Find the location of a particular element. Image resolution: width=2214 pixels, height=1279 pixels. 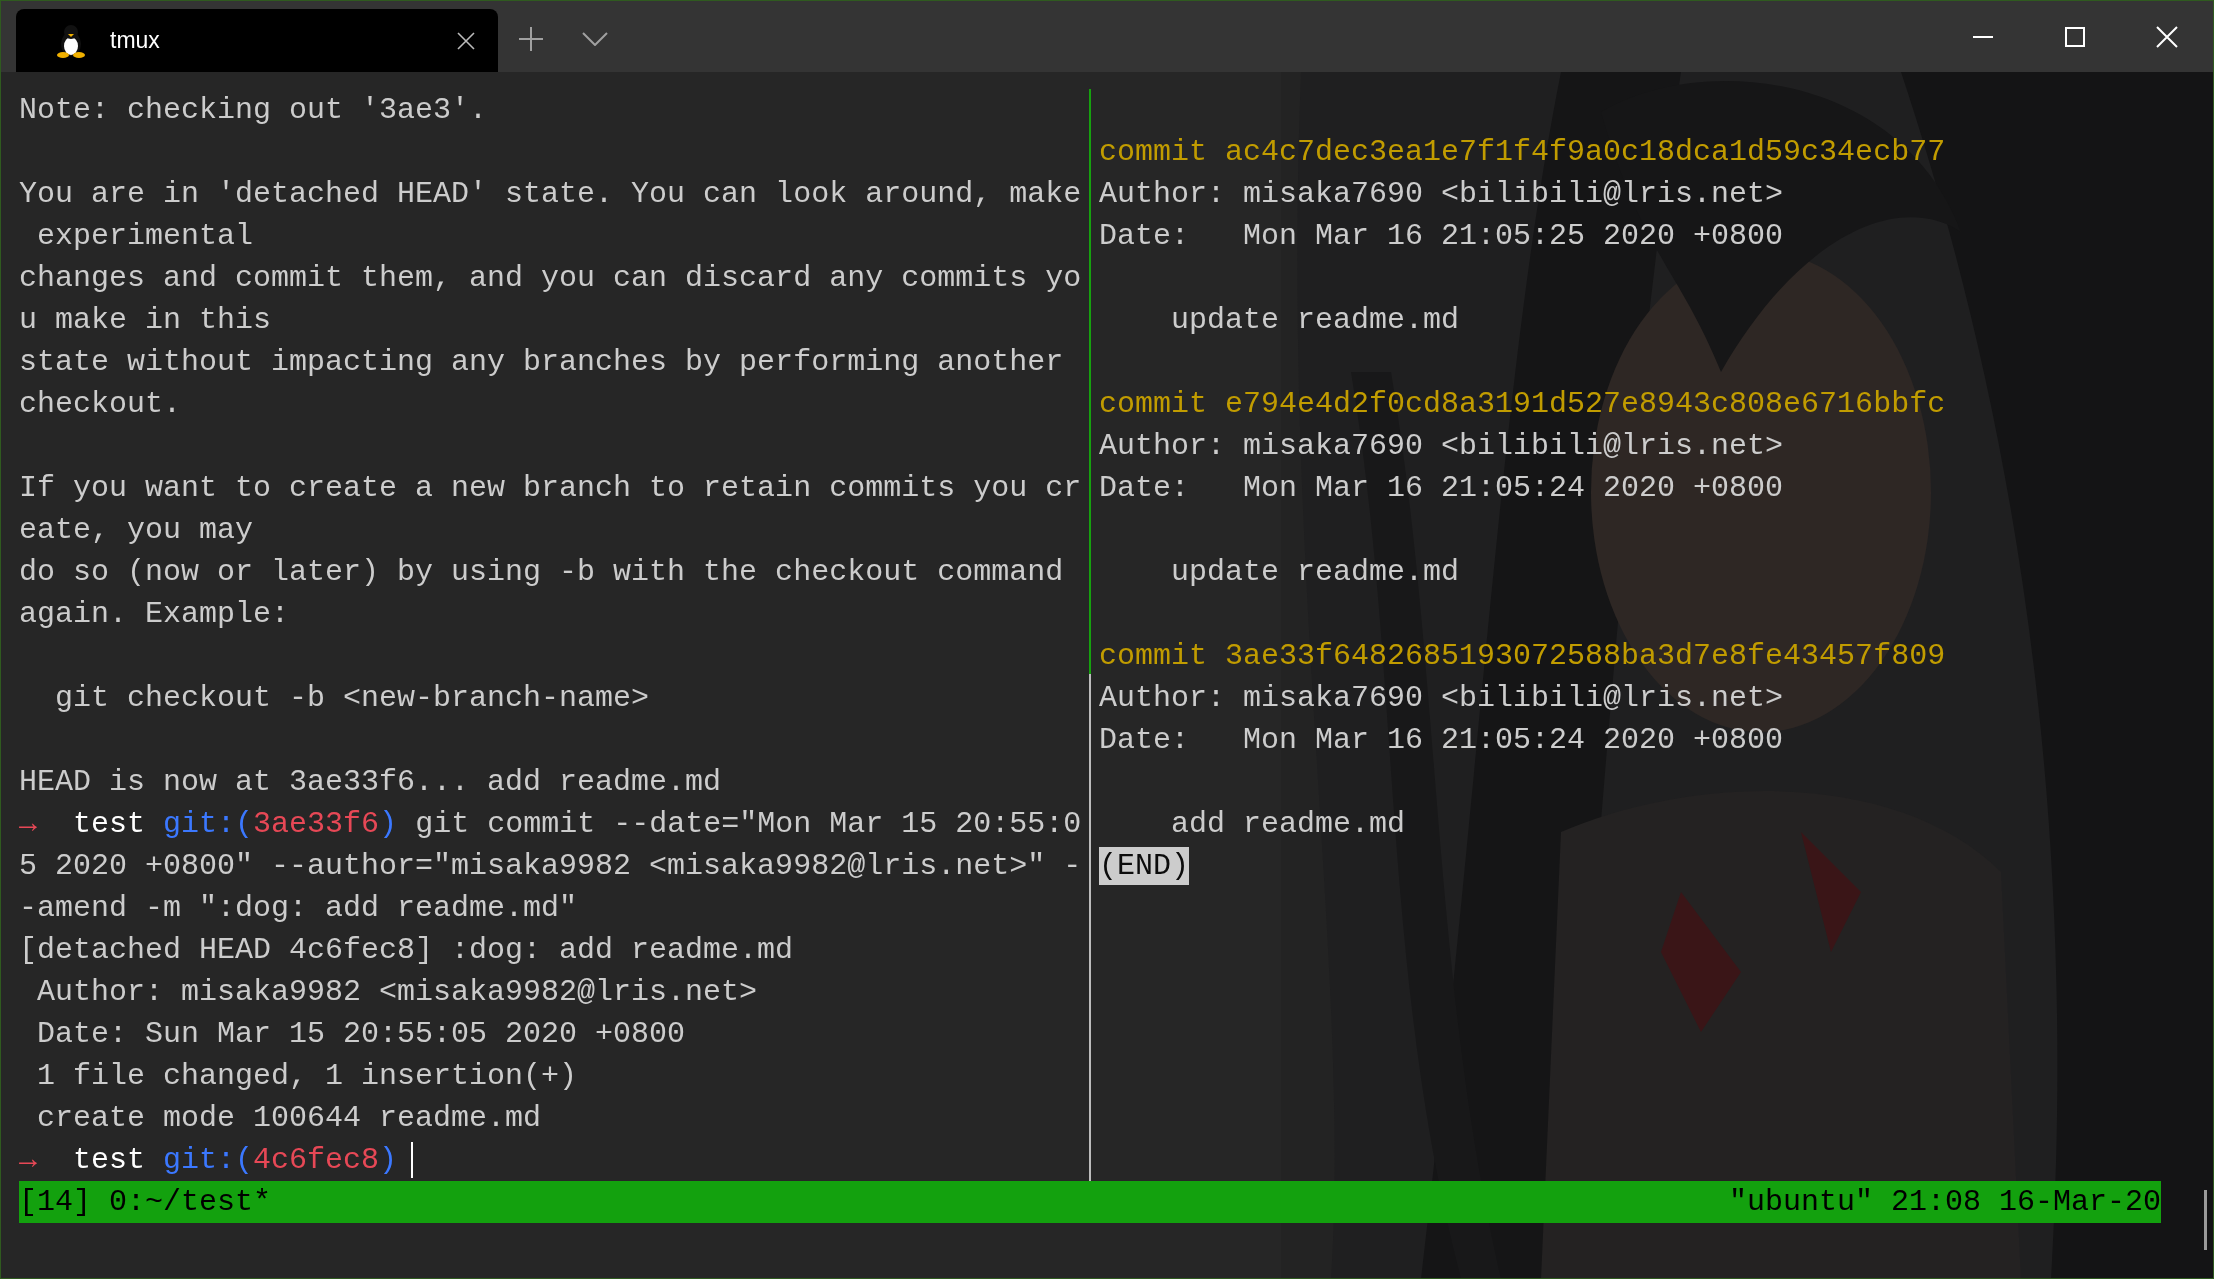

terminal-line: experimental is located at coordinates (145, 236).